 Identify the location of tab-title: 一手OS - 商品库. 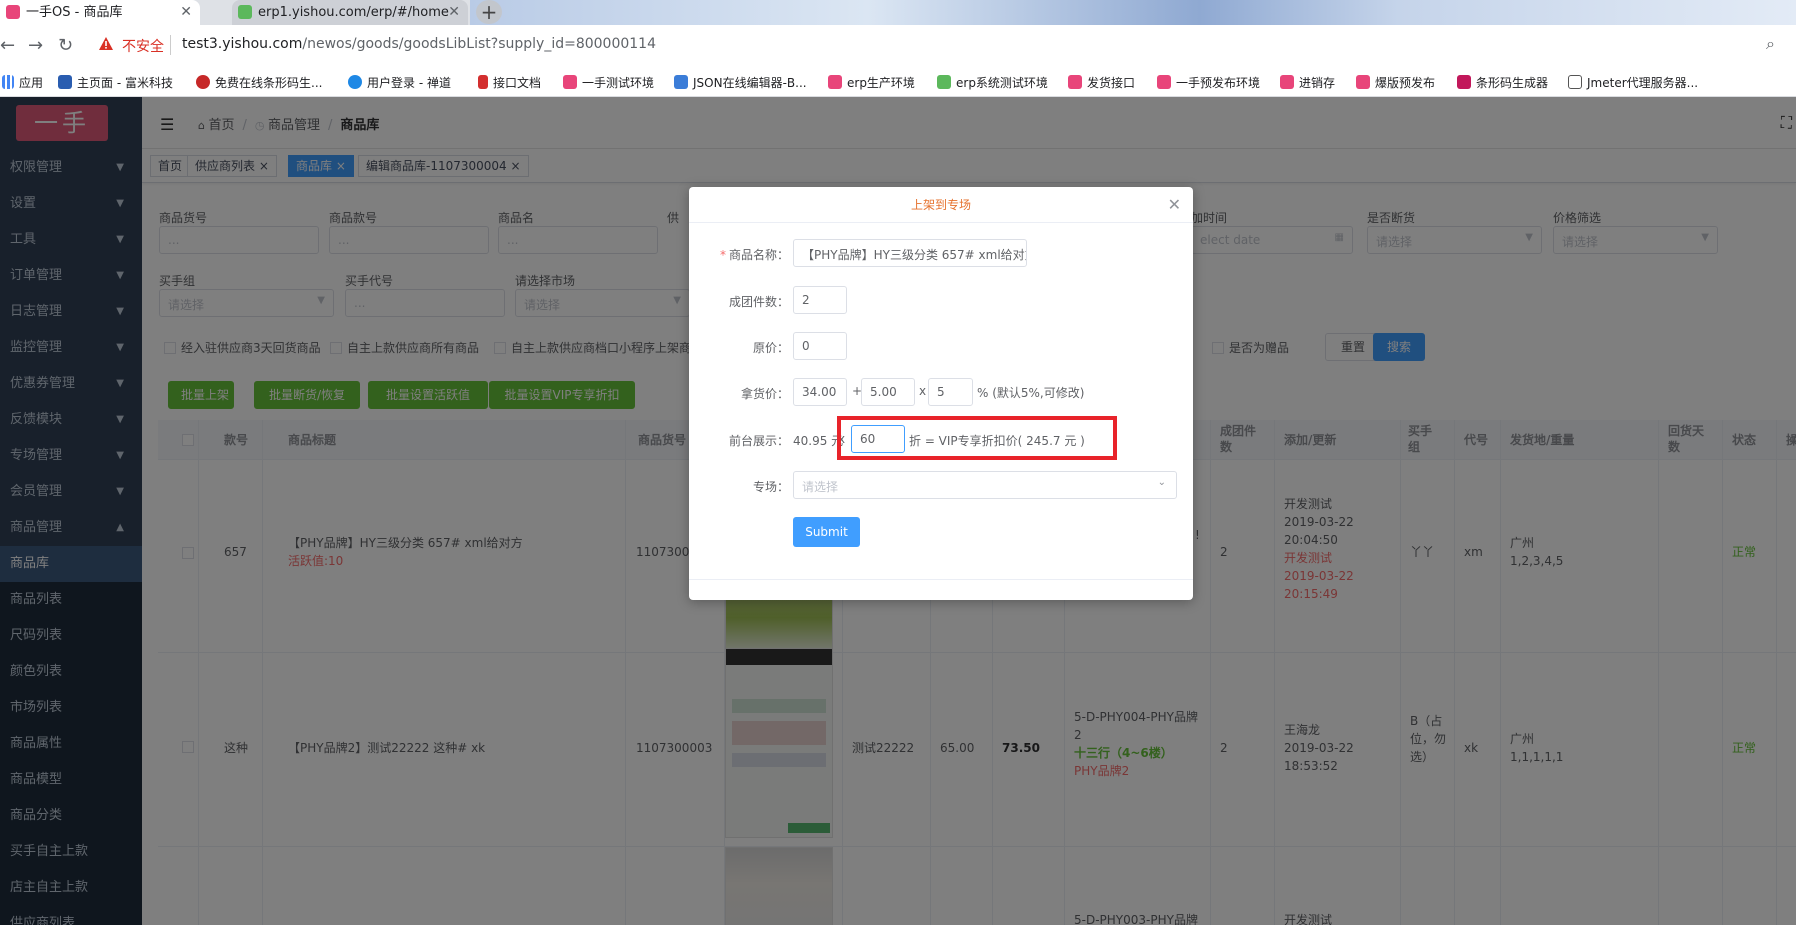
(74, 12).